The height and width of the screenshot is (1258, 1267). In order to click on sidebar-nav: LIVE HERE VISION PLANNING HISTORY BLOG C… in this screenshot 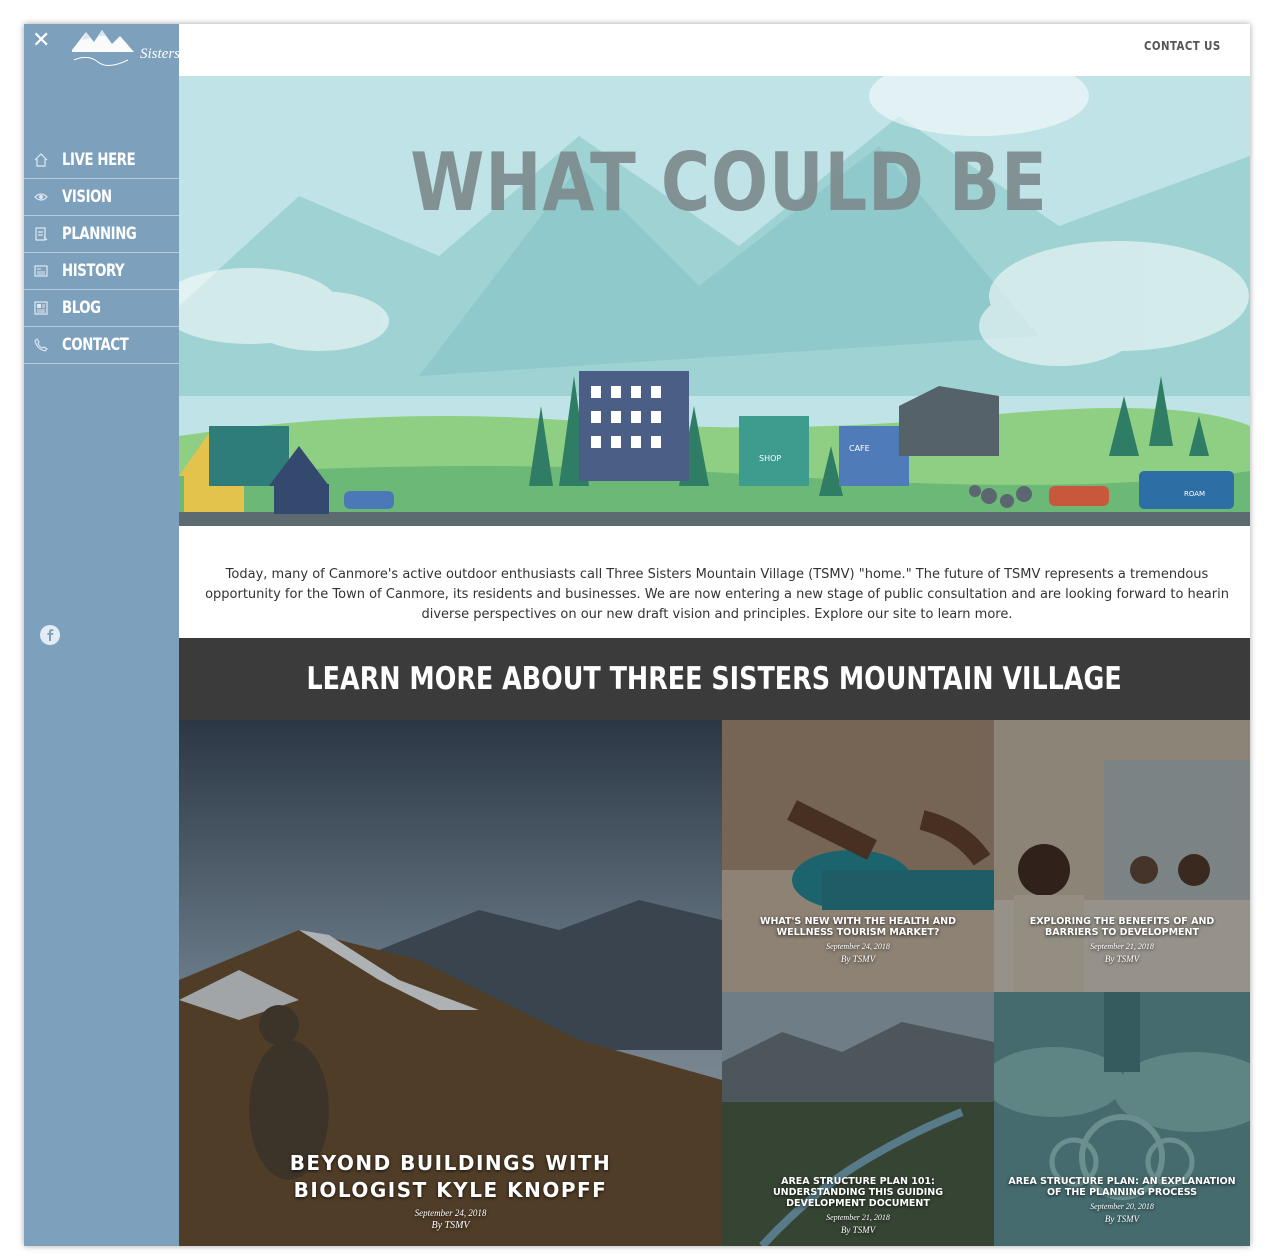, I will do `click(101, 253)`.